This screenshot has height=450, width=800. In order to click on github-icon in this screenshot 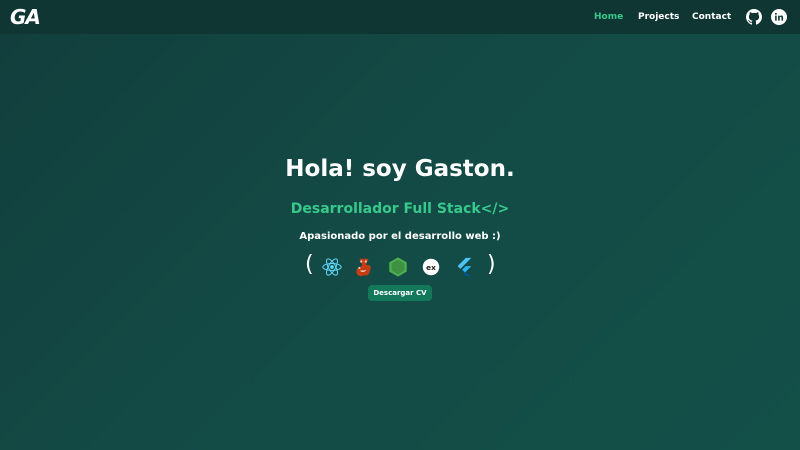, I will do `click(754, 17)`.